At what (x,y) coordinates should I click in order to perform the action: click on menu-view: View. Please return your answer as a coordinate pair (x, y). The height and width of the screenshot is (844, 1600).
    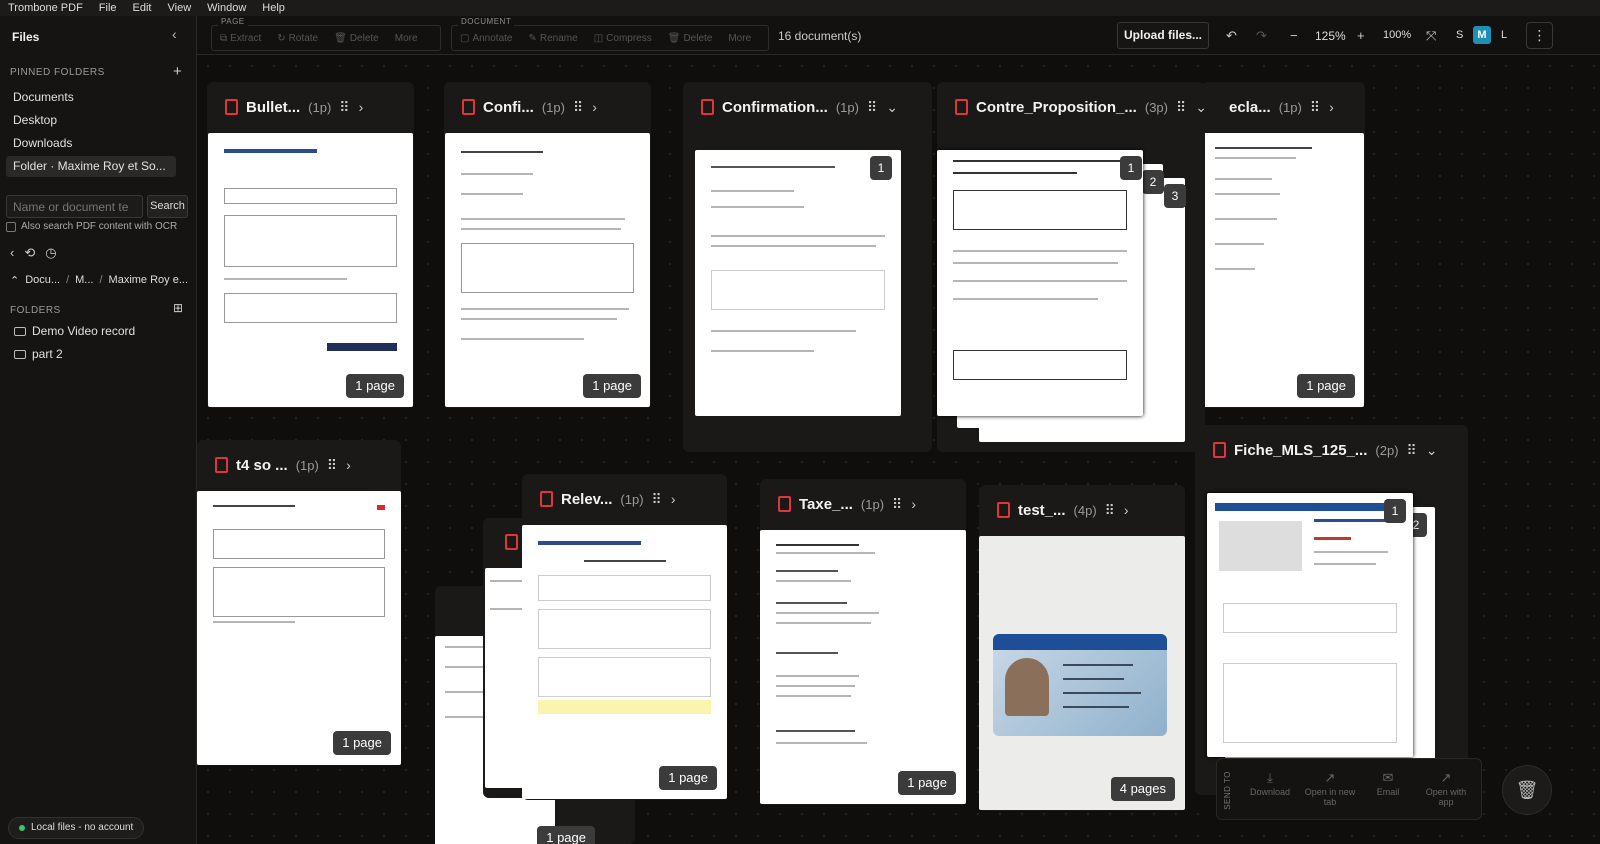
    Looking at the image, I should click on (180, 8).